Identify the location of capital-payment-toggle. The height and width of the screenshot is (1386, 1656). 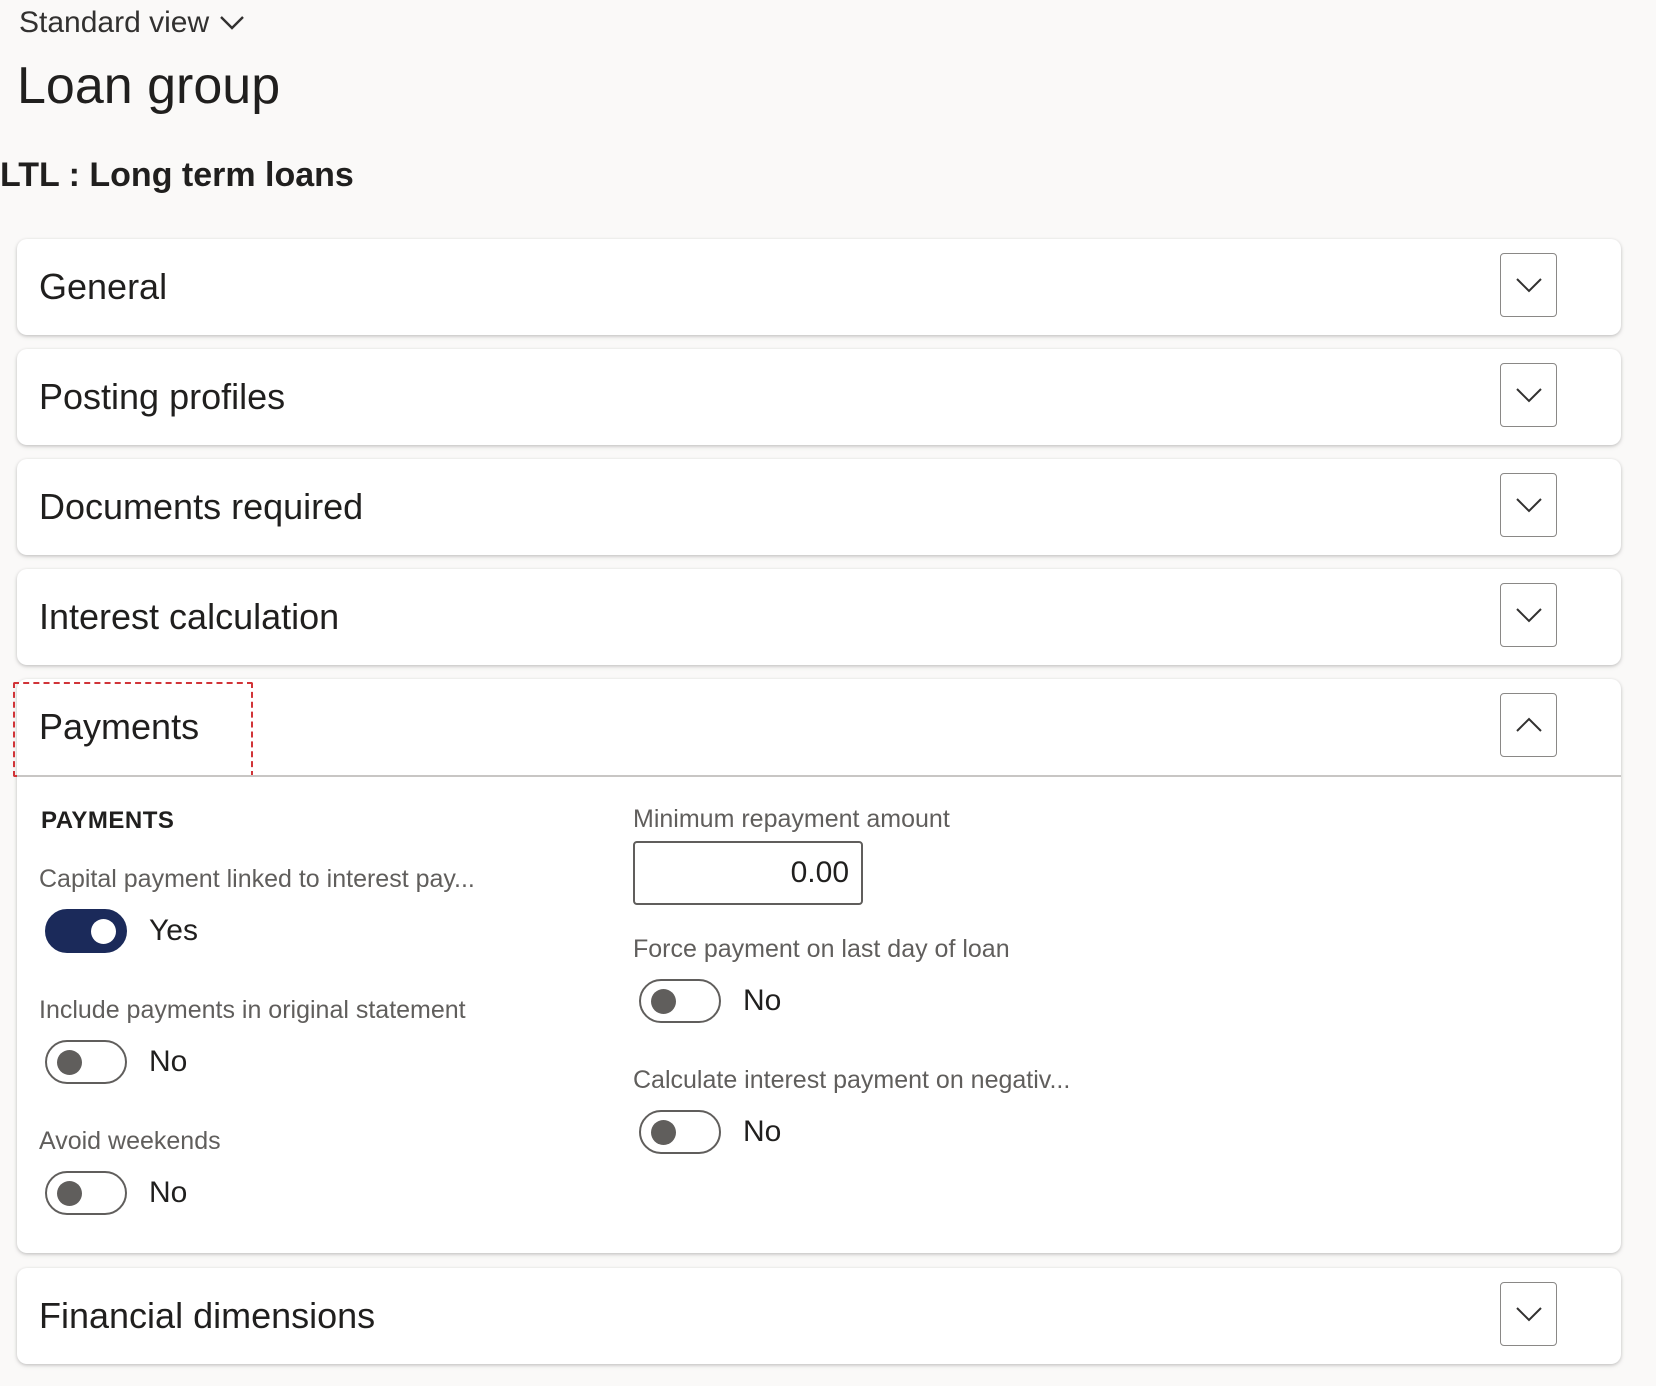
(86, 931).